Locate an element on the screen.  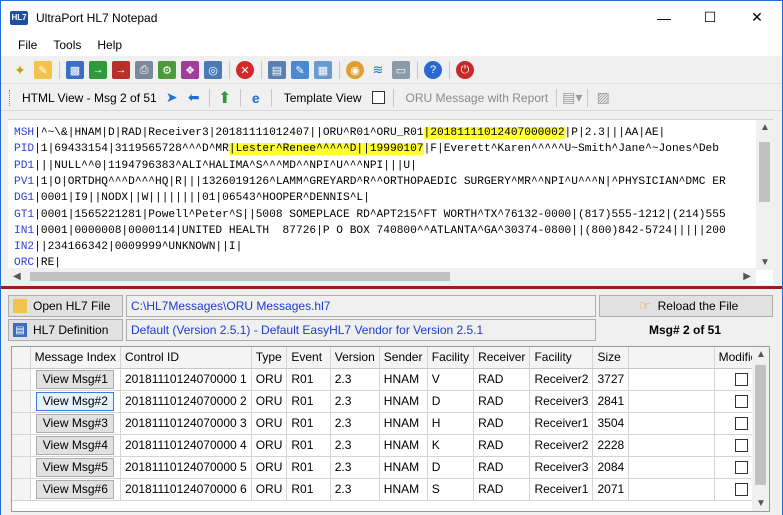
close-button: ✕ is located at coordinates (757, 17).